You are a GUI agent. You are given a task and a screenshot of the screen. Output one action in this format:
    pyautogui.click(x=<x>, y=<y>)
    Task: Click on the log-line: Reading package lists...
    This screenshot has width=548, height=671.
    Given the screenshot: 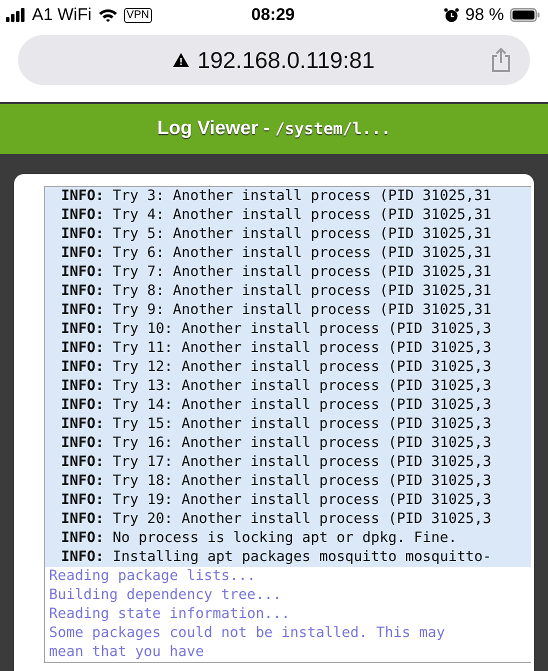 What is the action you would take?
    pyautogui.click(x=152, y=576)
    